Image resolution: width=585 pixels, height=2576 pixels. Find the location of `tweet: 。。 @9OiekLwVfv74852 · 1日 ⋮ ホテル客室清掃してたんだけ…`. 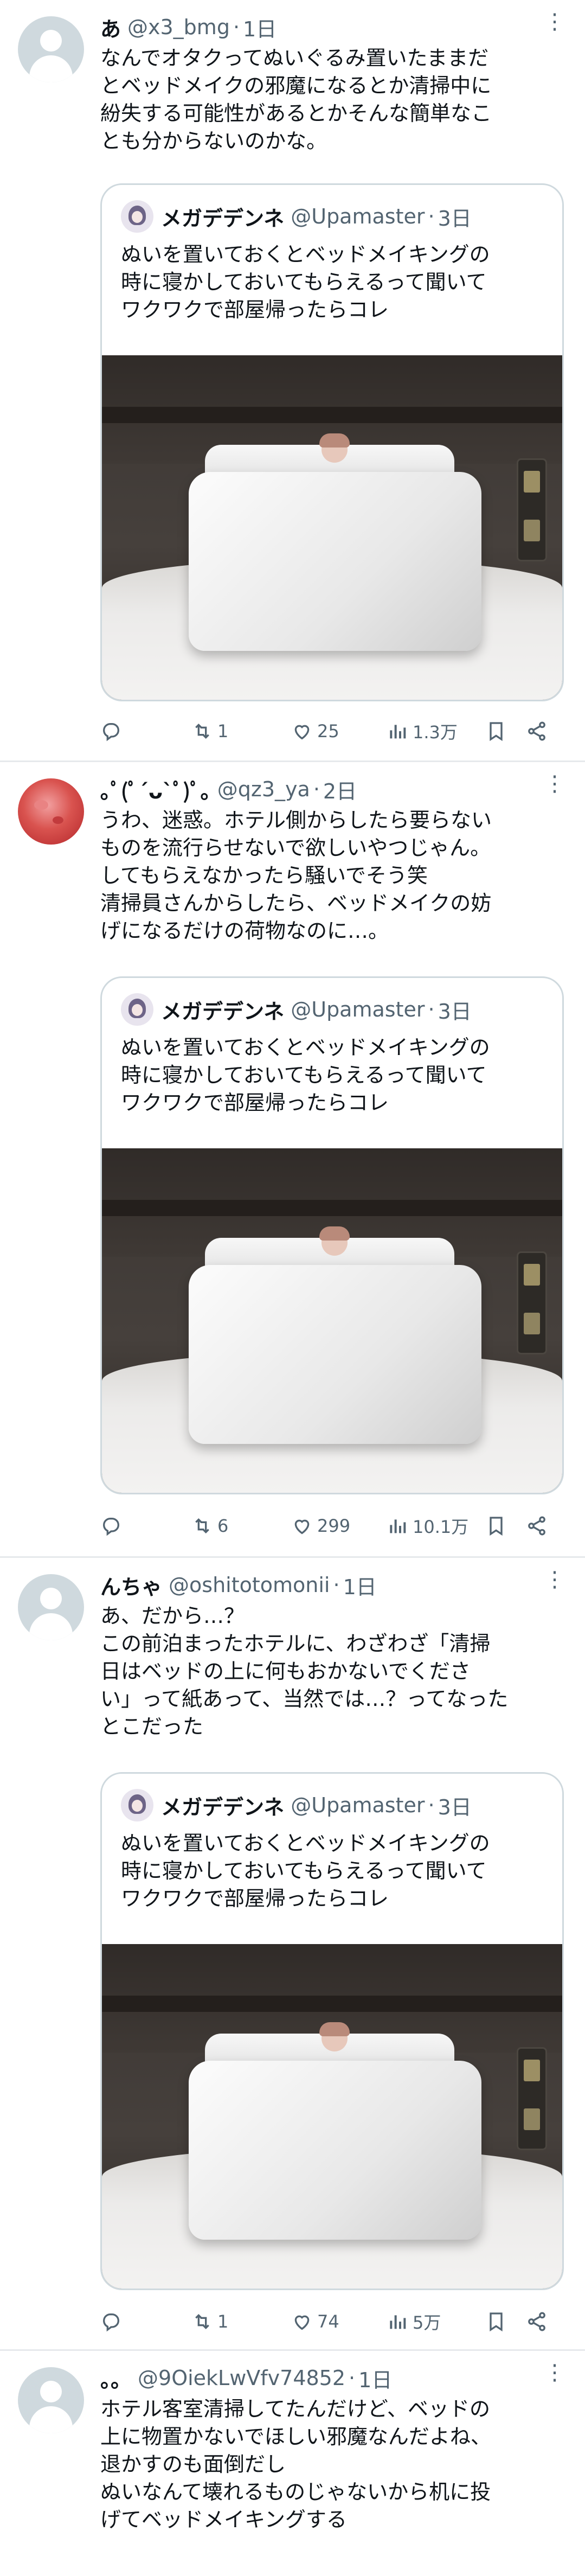

tweet: 。。 @9OiekLwVfv74852 · 1日 ⋮ ホテル客室清掃してたんだけ… is located at coordinates (292, 2463).